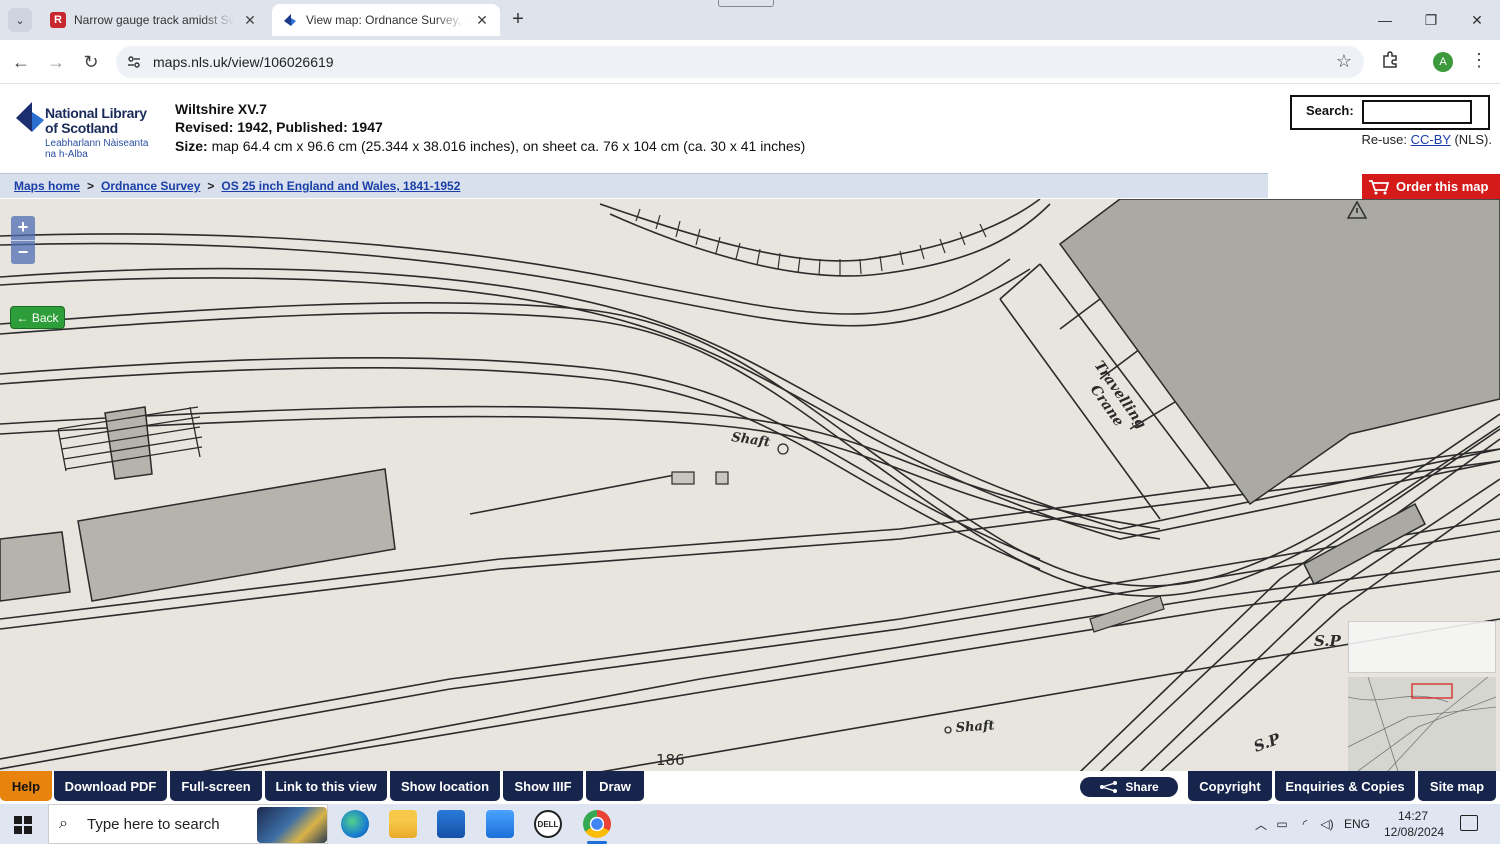 The image size is (1500, 844). I want to click on search-highlight-image, so click(292, 825).